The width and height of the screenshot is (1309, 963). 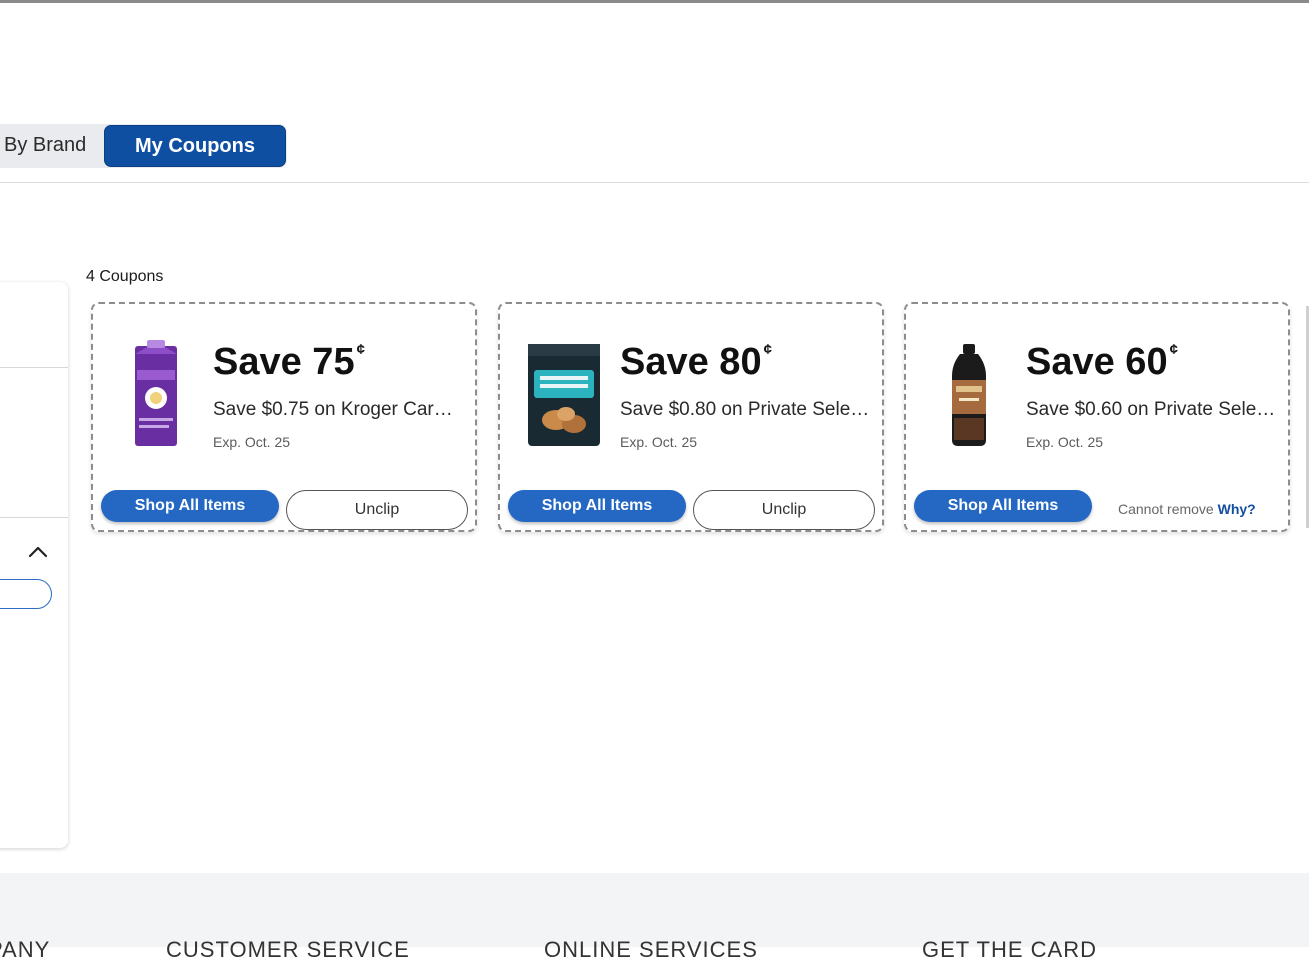 I want to click on coupons-count: 4 Coupons, so click(x=125, y=276).